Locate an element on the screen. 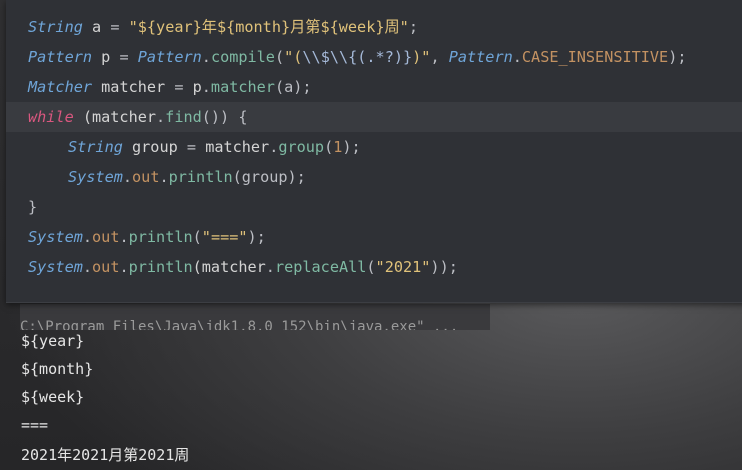  code-line-8: System.out.println("==="); is located at coordinates (147, 237).